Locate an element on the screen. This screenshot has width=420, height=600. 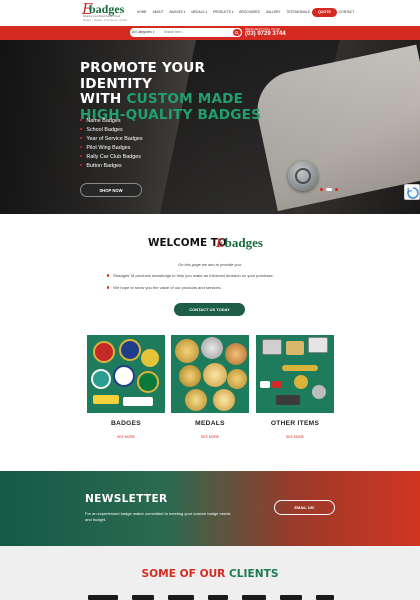
search-input is located at coordinates (196, 32).